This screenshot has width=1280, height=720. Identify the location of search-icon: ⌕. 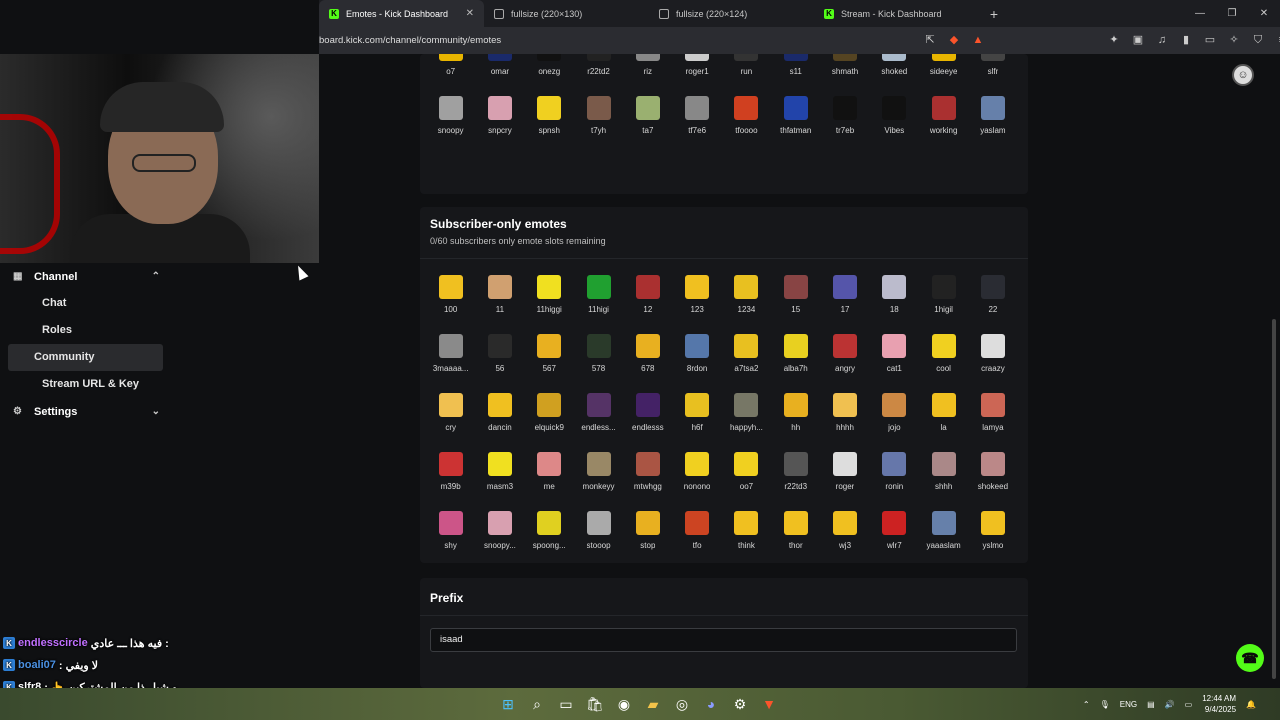
(537, 704).